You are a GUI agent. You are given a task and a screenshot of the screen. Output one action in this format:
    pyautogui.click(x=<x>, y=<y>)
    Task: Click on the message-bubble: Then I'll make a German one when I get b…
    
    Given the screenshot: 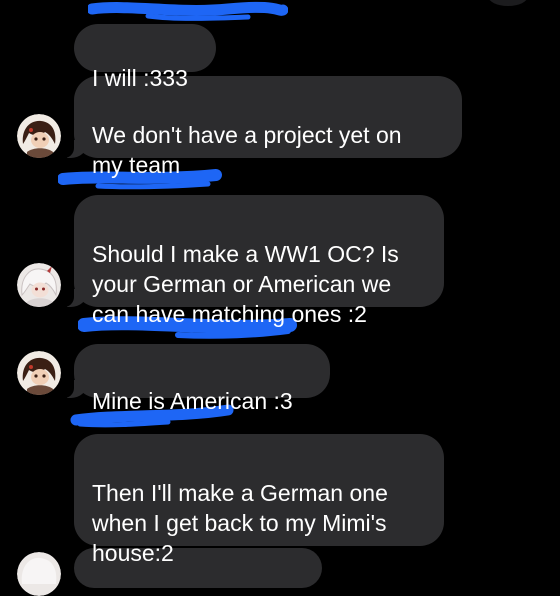 What is the action you would take?
    pyautogui.click(x=259, y=500)
    